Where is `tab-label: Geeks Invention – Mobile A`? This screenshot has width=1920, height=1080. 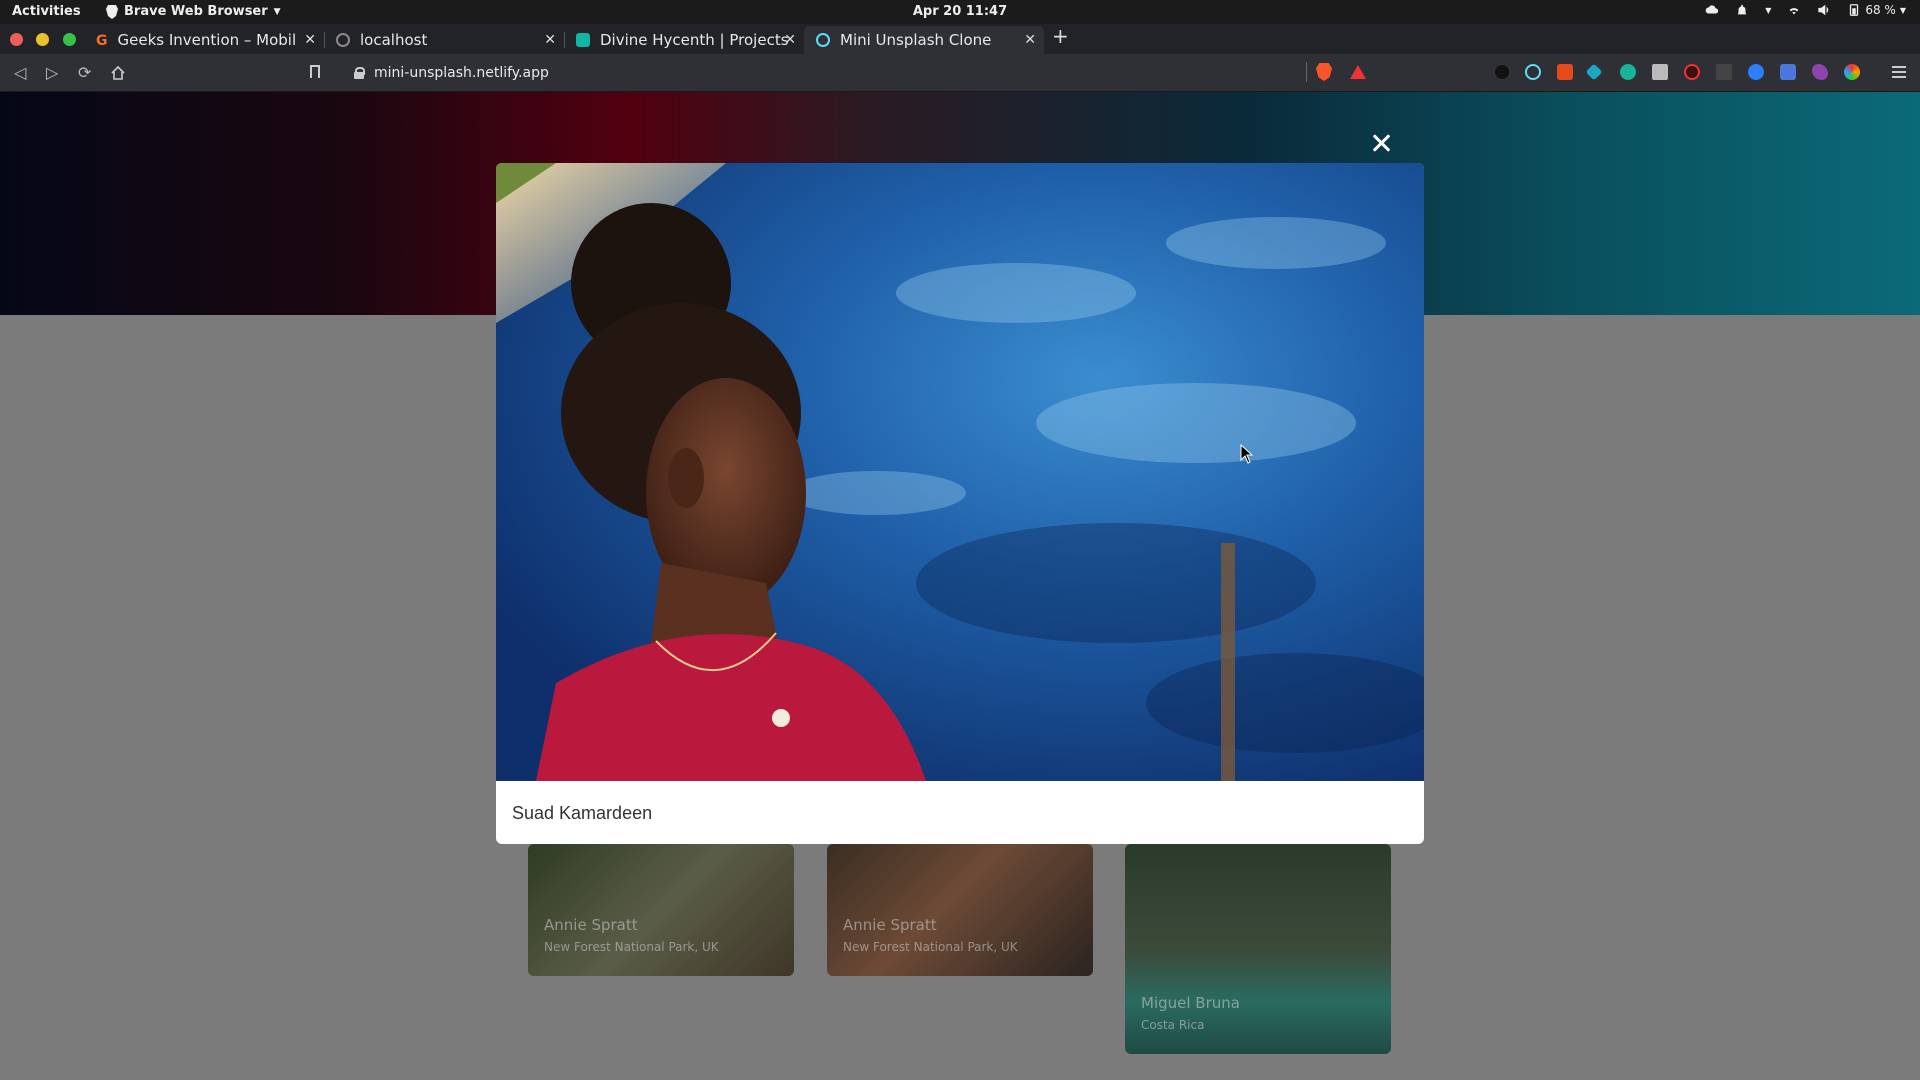 tab-label: Geeks Invention – Mobile A is located at coordinates (206, 40).